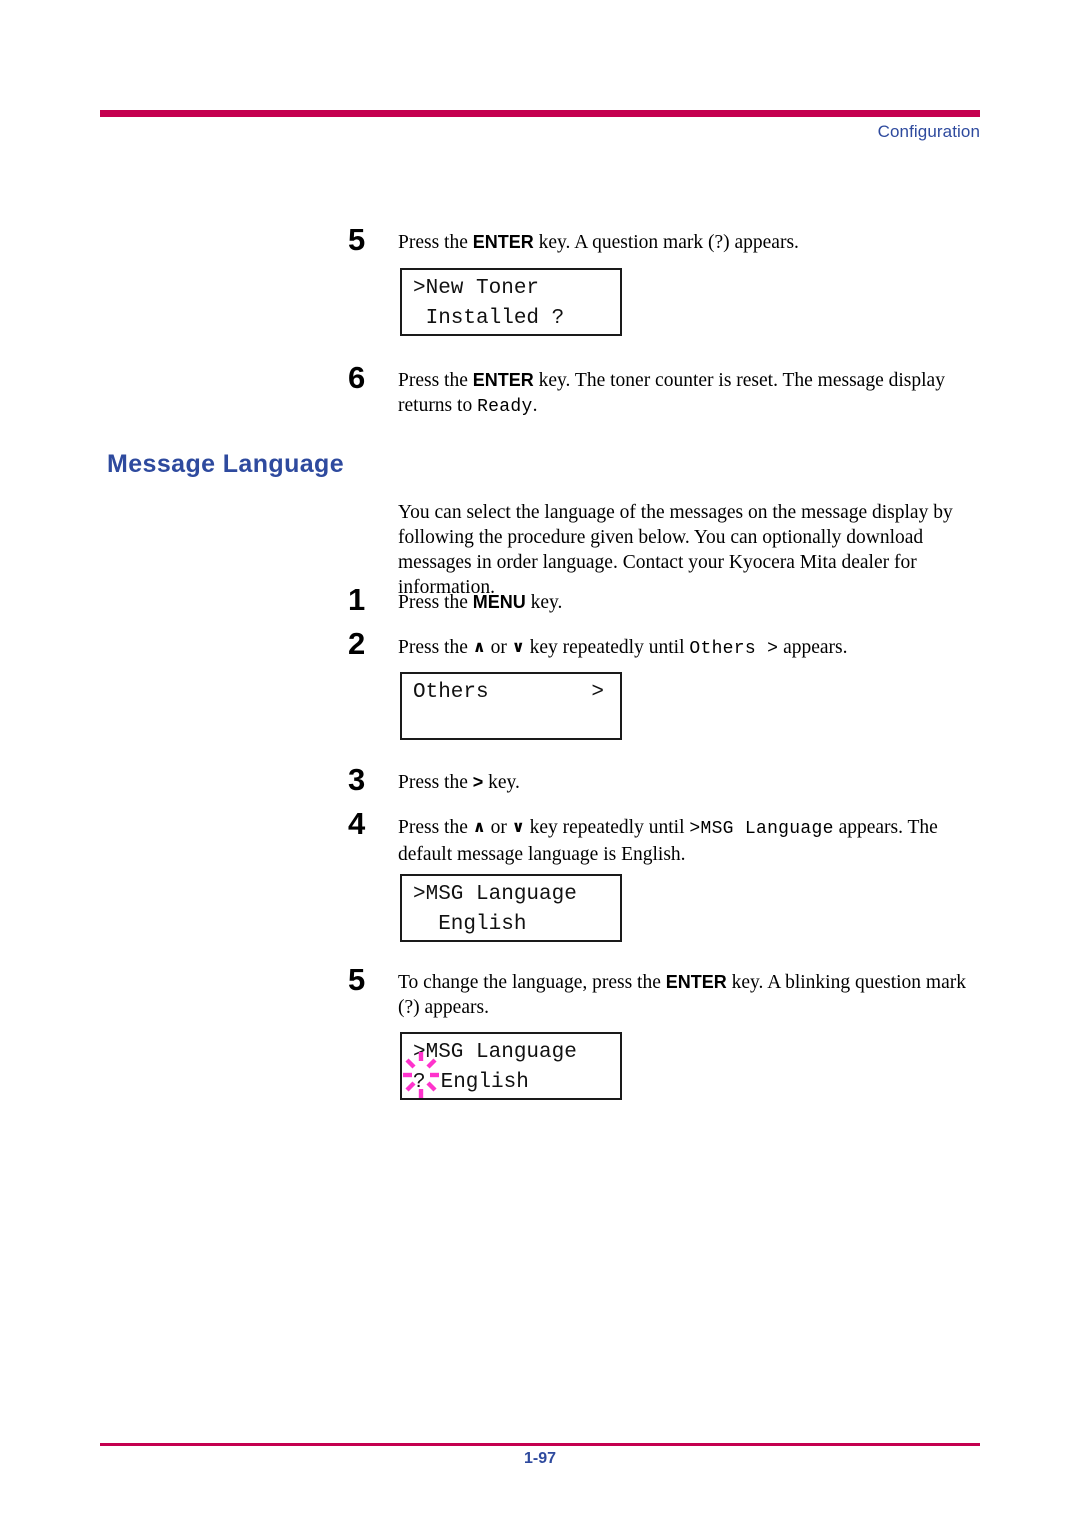 This screenshot has height=1528, width=1080. I want to click on step-text-before: To change the language, press the, so click(532, 982).